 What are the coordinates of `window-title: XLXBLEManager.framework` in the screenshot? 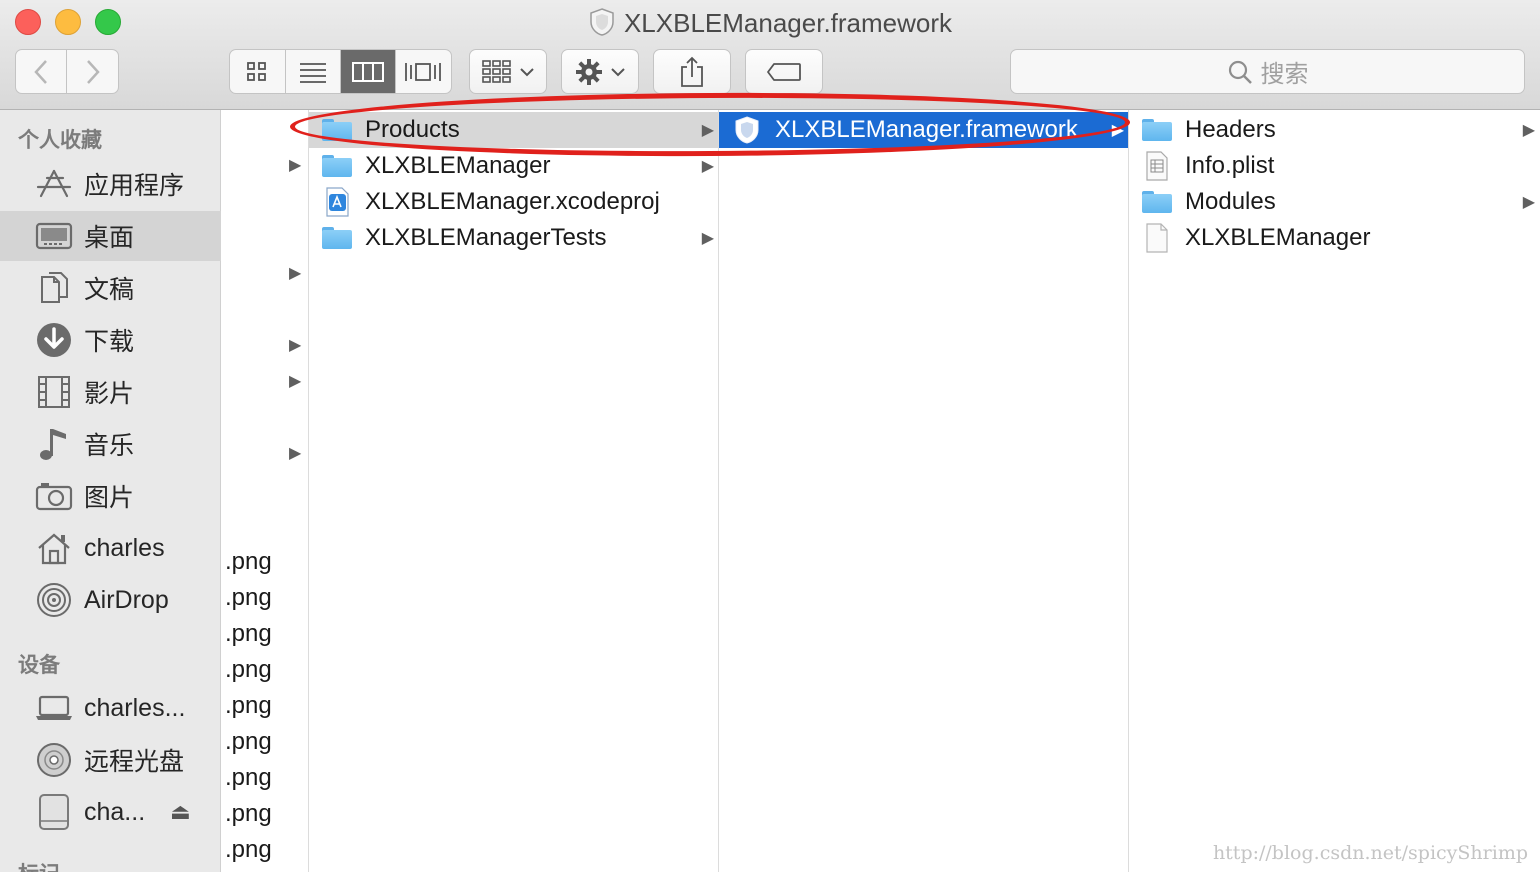 It's located at (788, 23).